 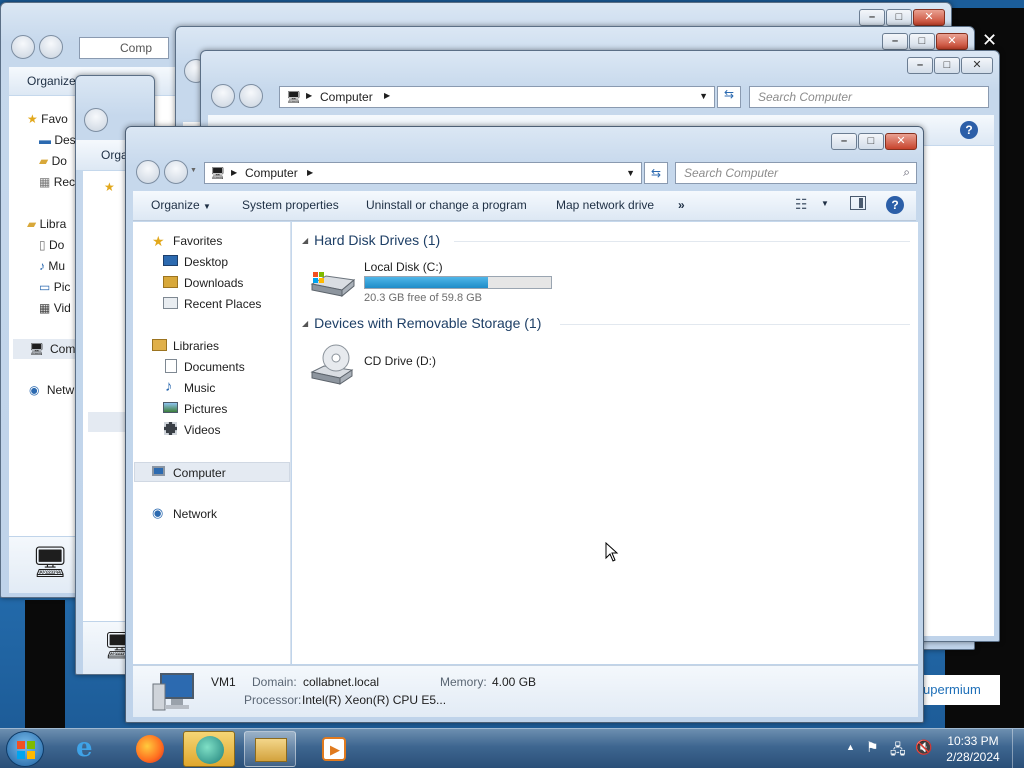 What do you see at coordinates (51, 390) in the screenshot?
I see `nav-network-row: ◉ Netw` at bounding box center [51, 390].